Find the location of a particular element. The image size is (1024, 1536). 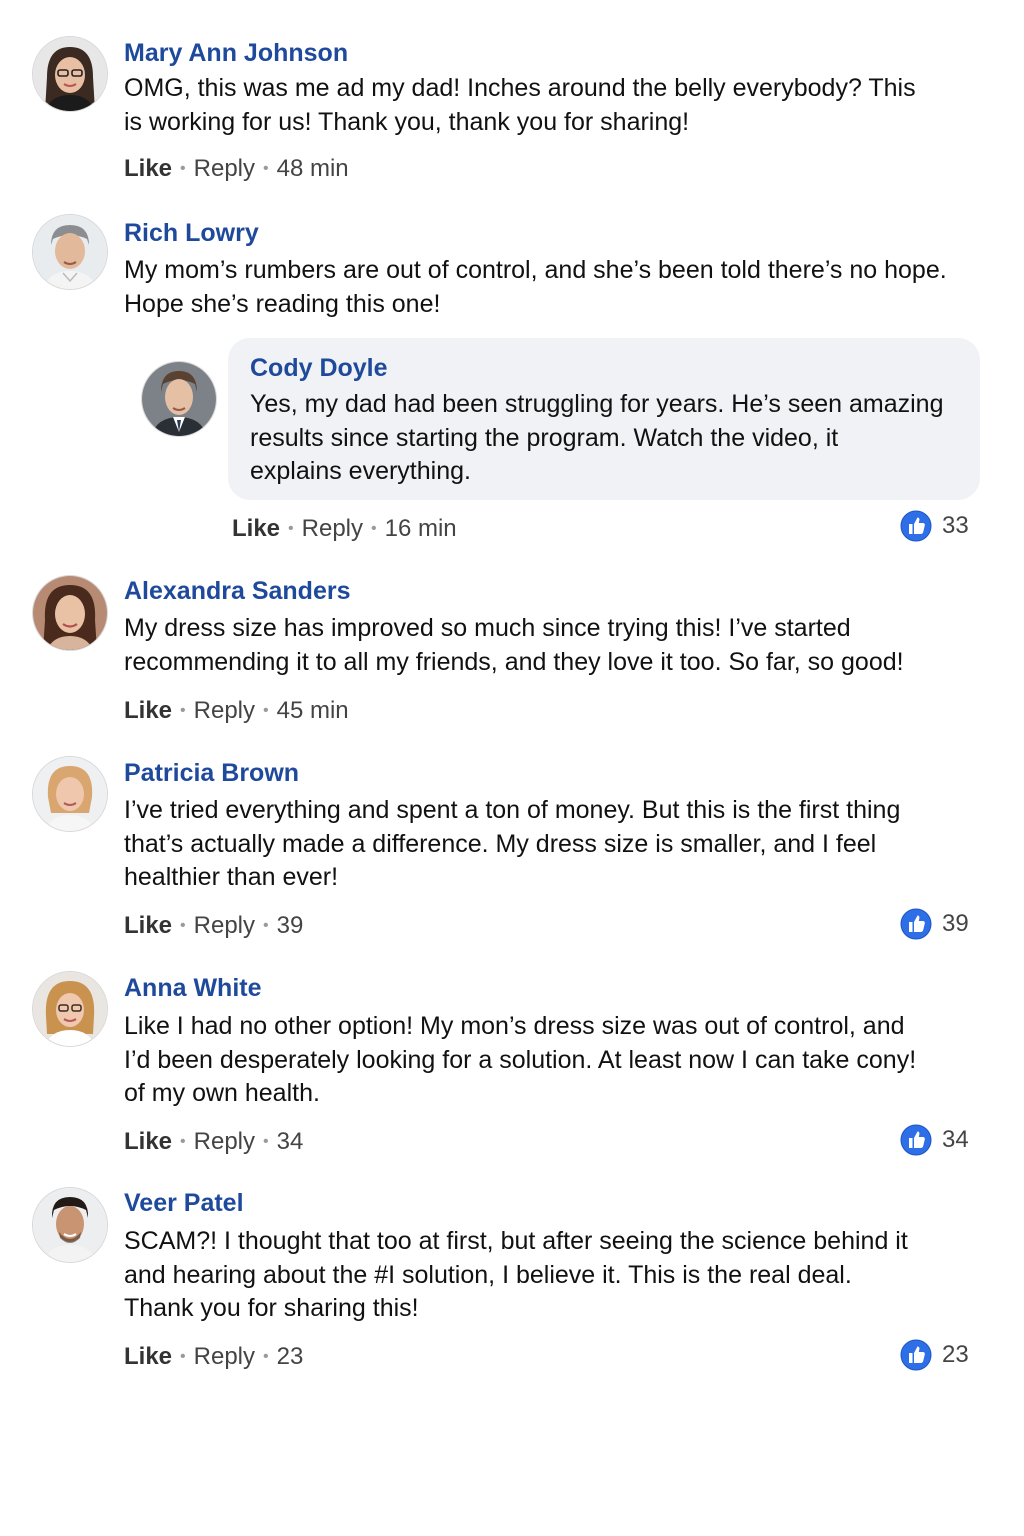

comment-actions: Like • Reply • 48 min is located at coordinates (236, 169).